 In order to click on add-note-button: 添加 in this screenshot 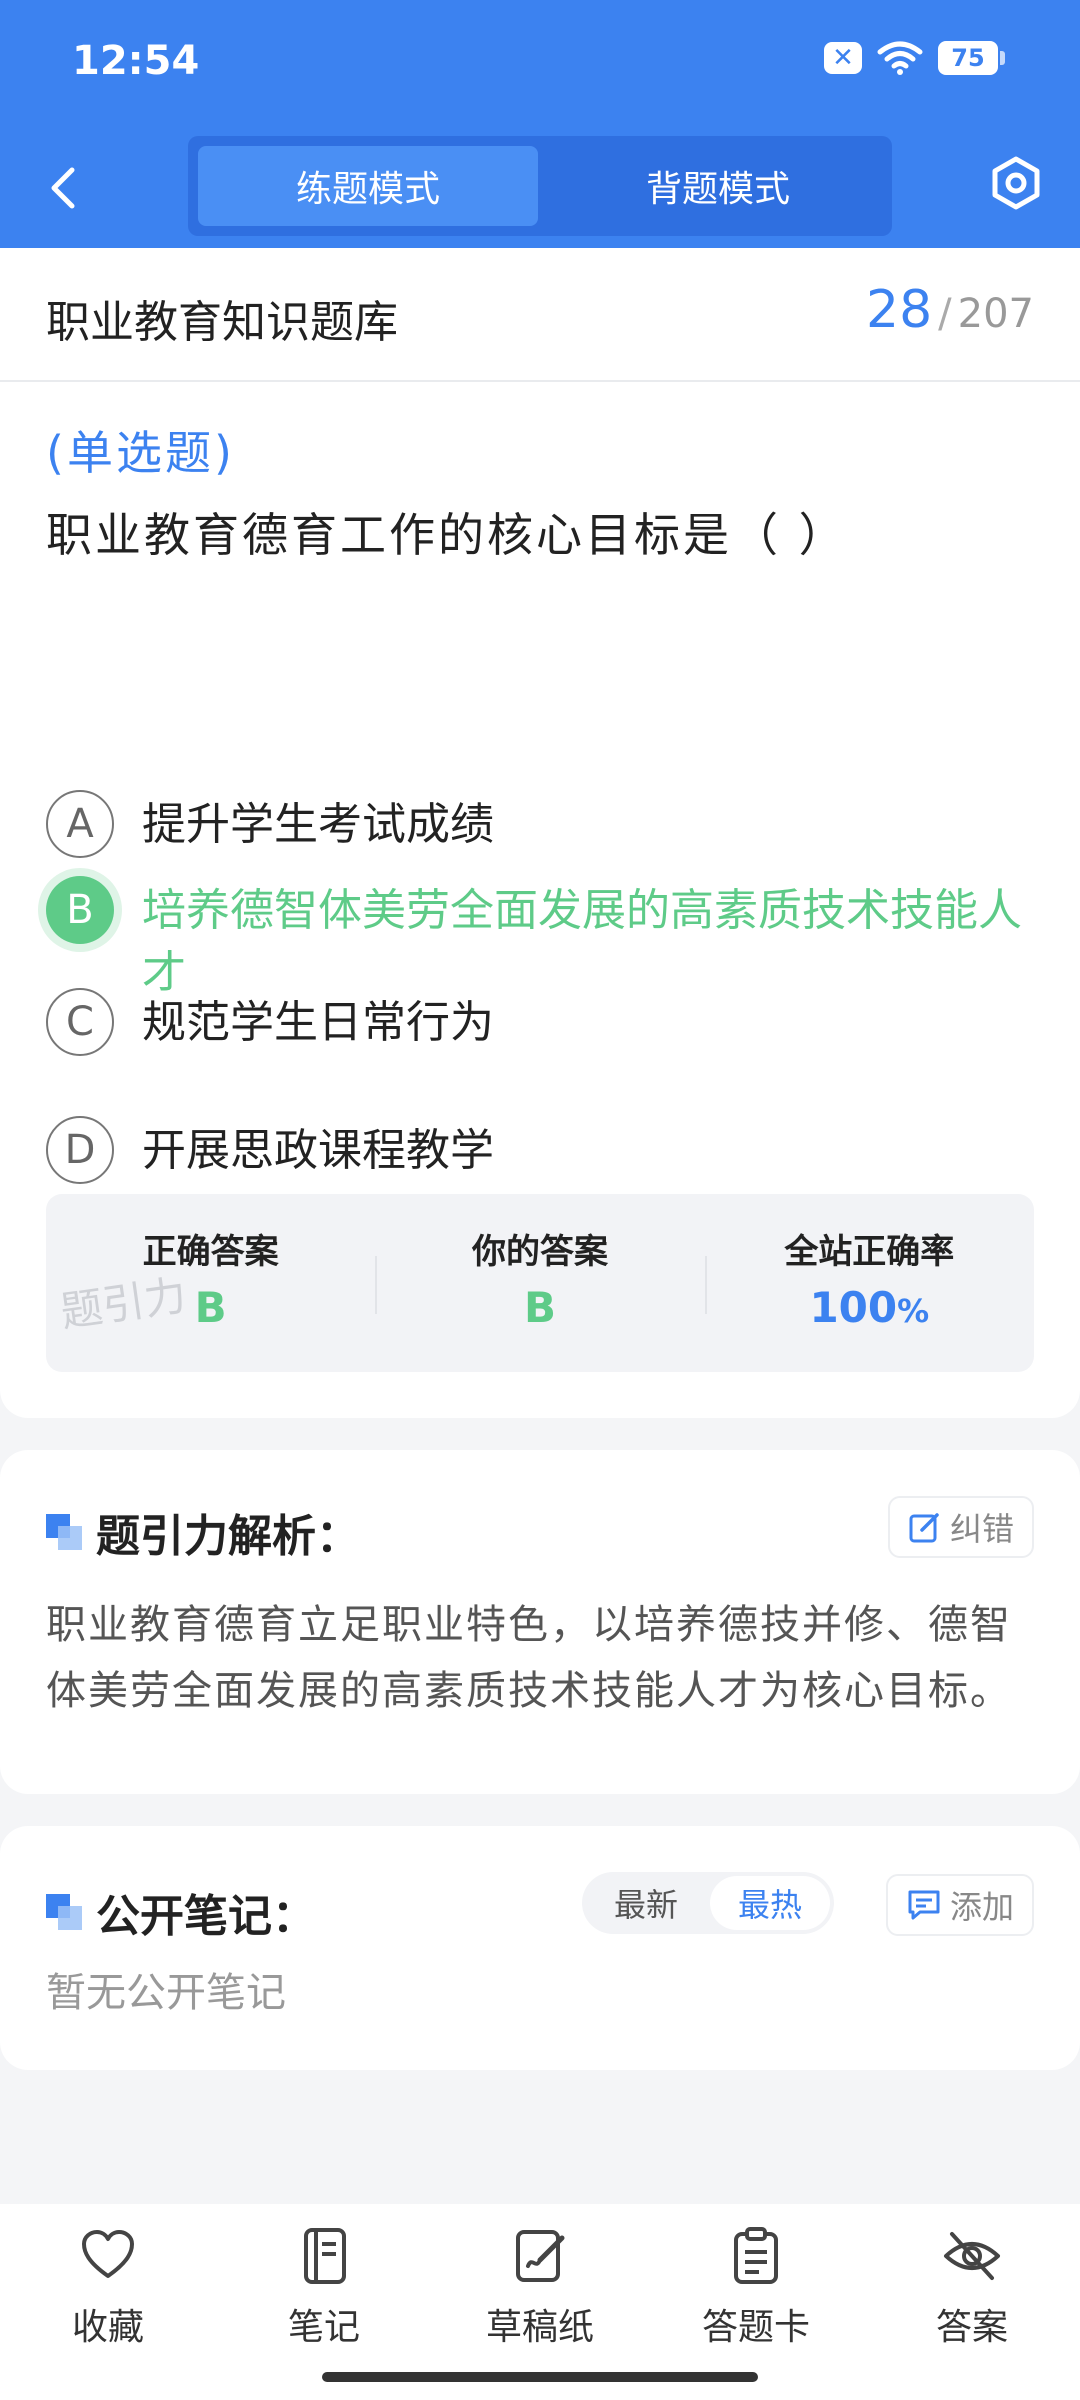, I will do `click(959, 1905)`.